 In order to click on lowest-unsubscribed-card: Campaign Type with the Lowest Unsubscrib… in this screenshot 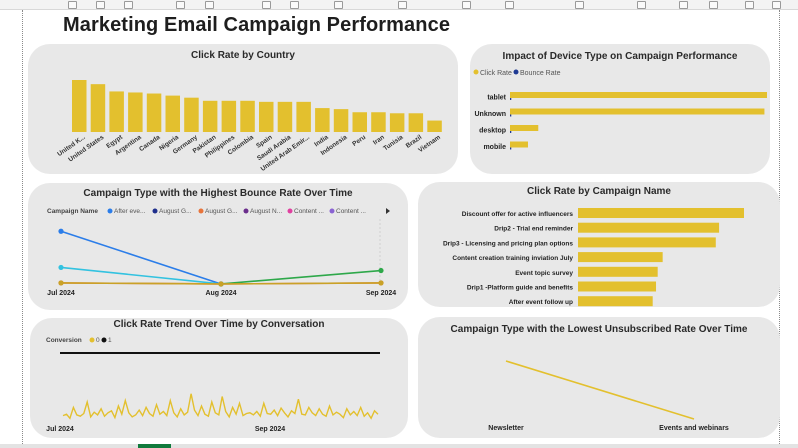, I will do `click(599, 377)`.